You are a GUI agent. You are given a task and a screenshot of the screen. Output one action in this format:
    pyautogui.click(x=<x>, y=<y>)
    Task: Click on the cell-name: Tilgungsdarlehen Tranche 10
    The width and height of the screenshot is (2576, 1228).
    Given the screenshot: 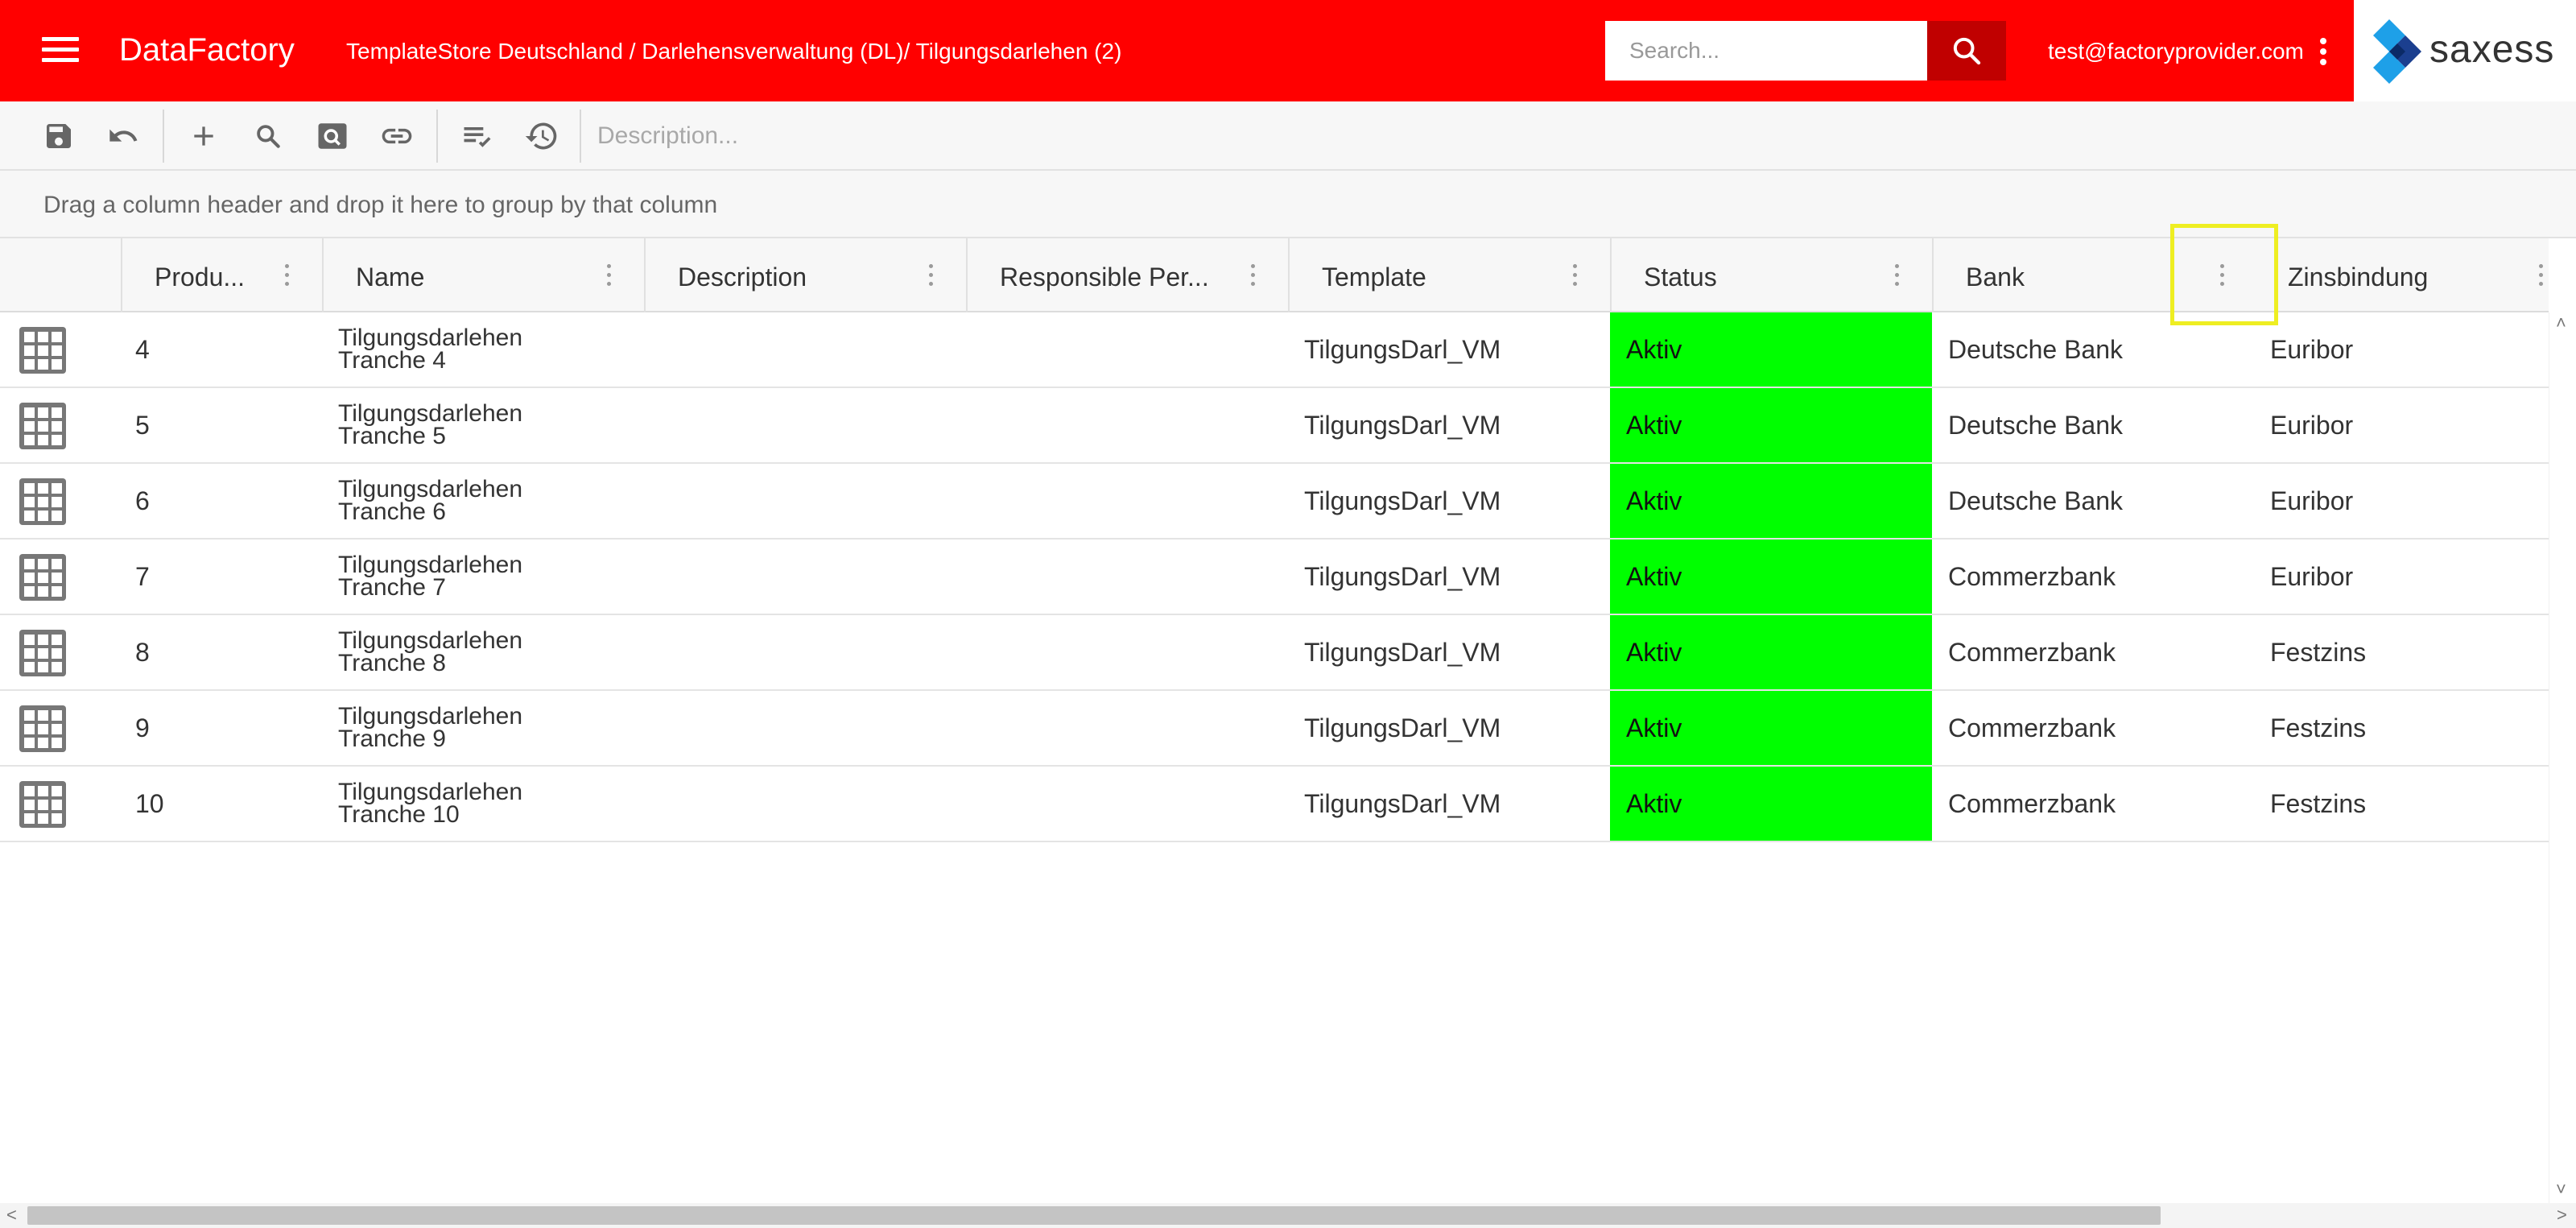 What is the action you would take?
    pyautogui.click(x=491, y=804)
    